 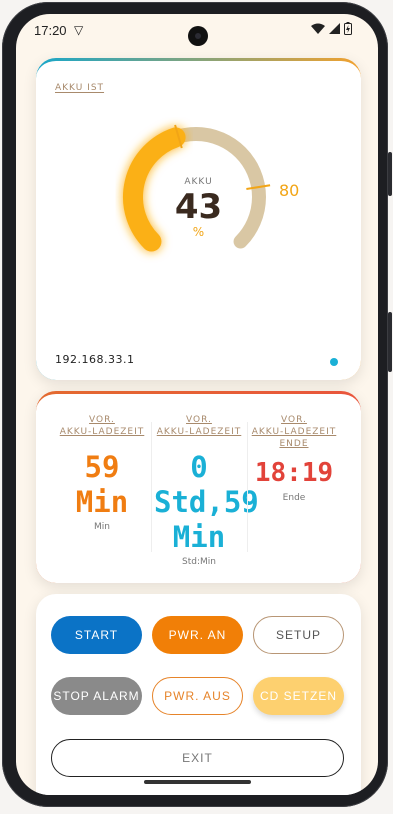 What do you see at coordinates (96, 635) in the screenshot?
I see `start-button: START` at bounding box center [96, 635].